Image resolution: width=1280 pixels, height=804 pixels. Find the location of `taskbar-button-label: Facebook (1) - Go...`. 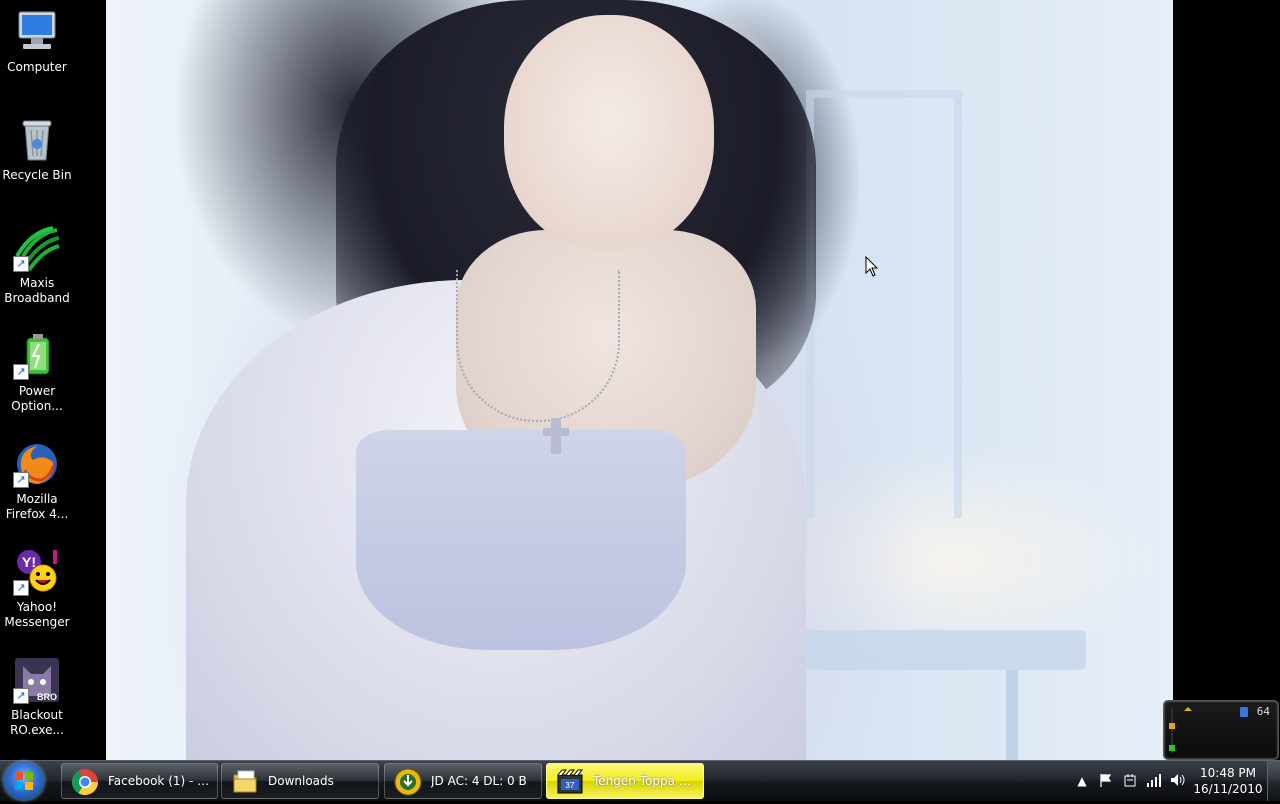

taskbar-button-label: Facebook (1) - Go... is located at coordinates (159, 781).